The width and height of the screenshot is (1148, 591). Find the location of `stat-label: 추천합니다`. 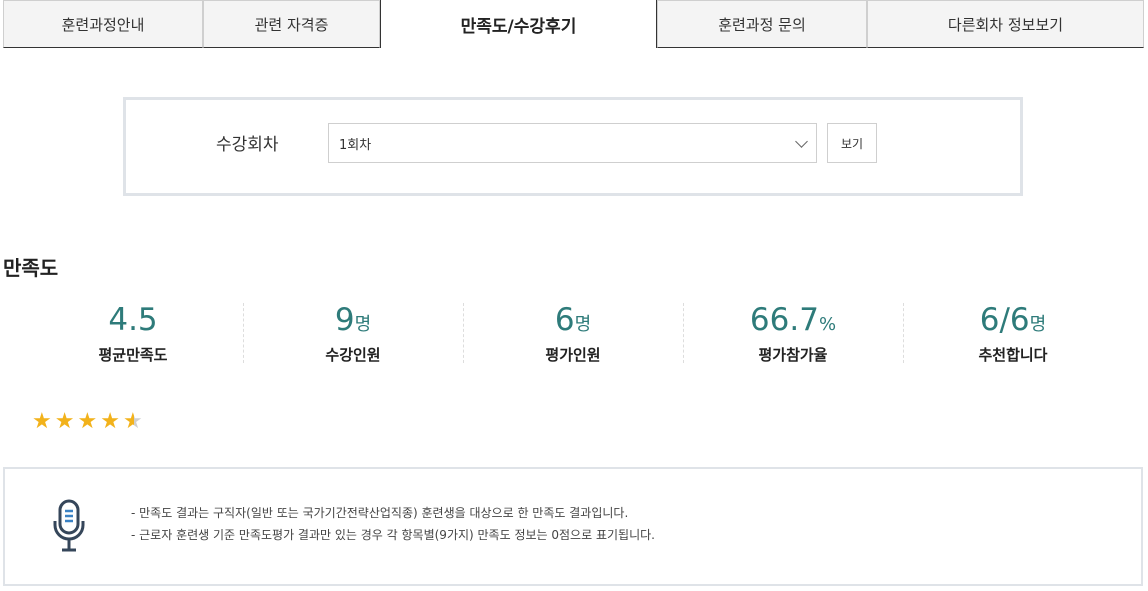

stat-label: 추천합니다 is located at coordinates (1013, 355).